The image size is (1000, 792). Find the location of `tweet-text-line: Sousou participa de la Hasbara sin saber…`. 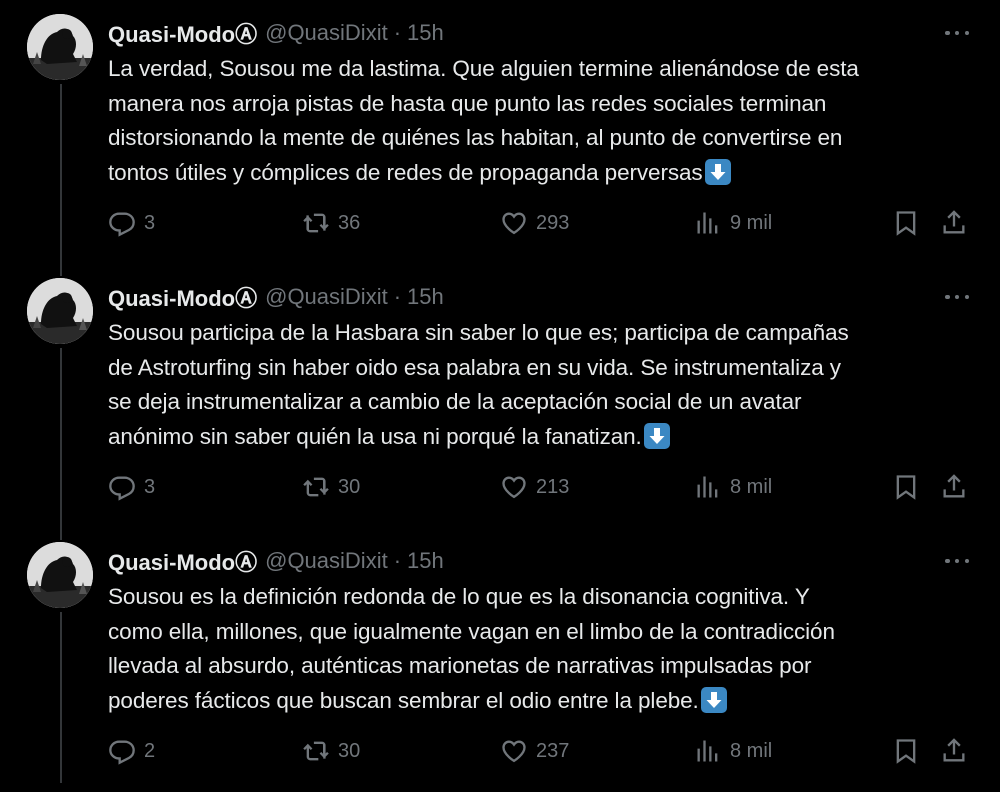

tweet-text-line: Sousou participa de la Hasbara sin saber… is located at coordinates (478, 332).